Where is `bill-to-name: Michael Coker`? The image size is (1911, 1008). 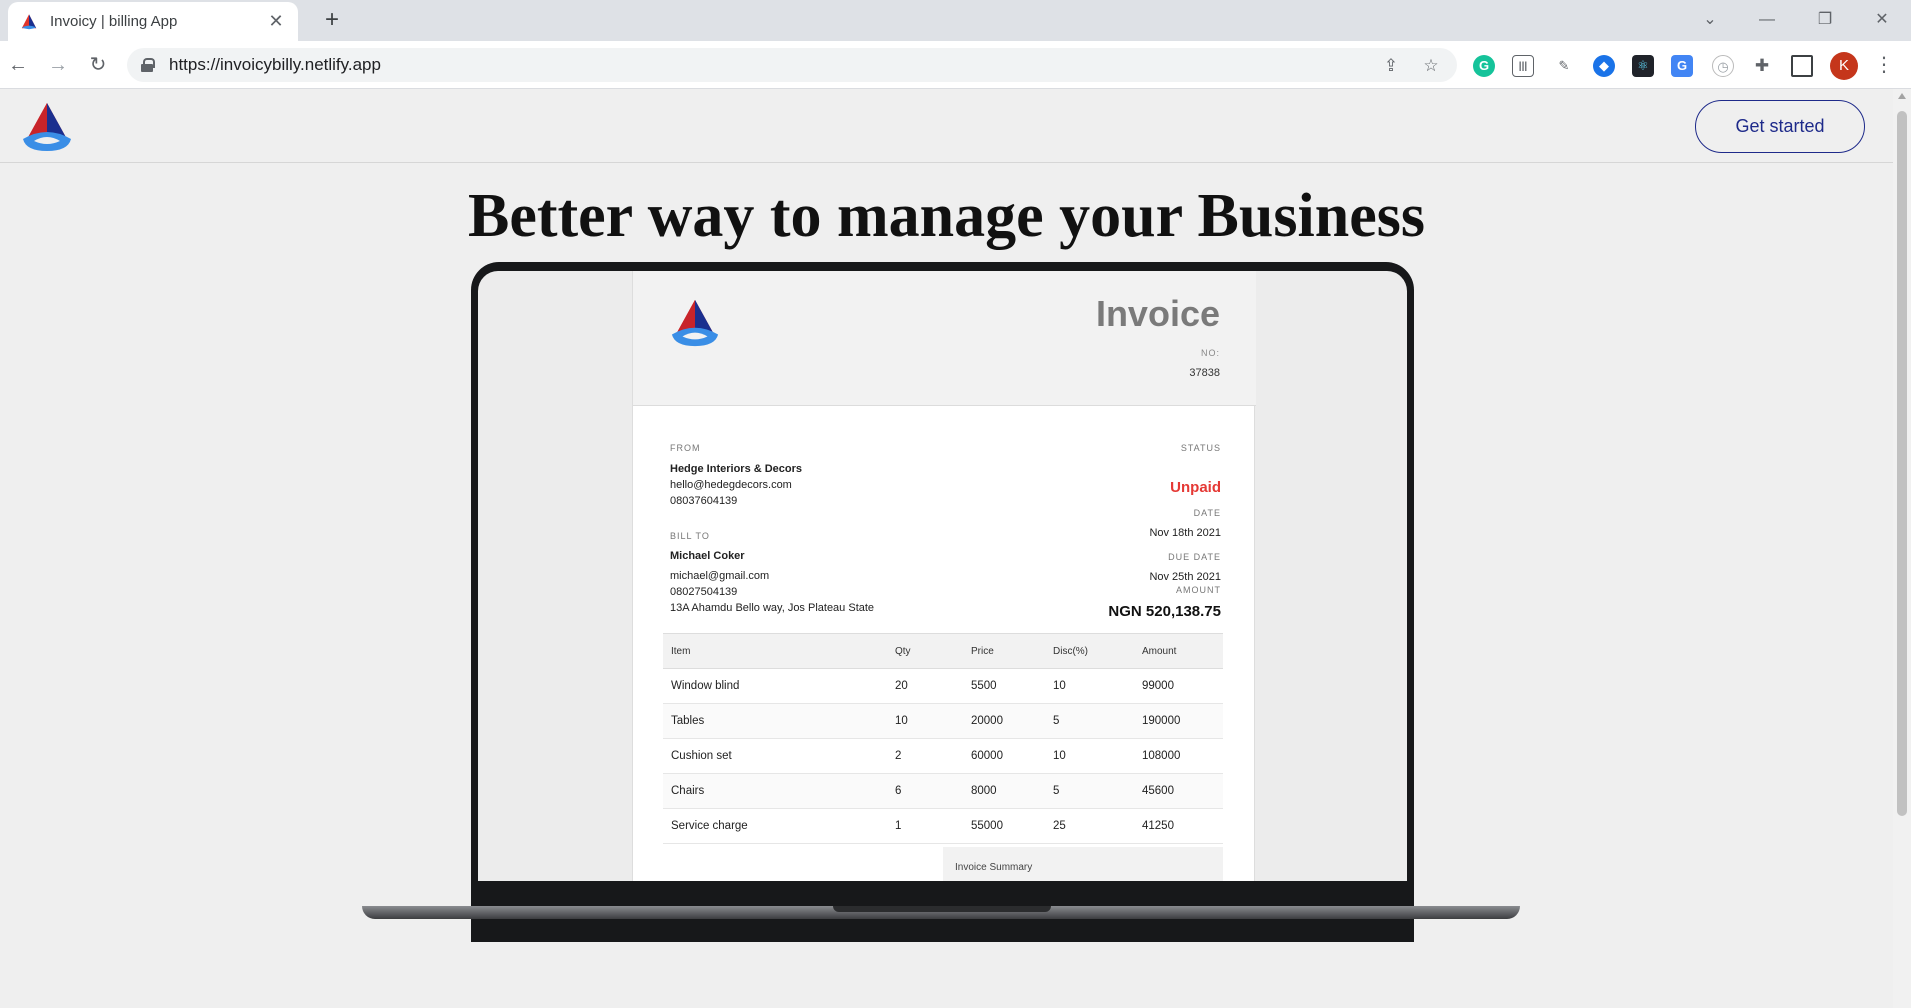
bill-to-name: Michael Coker is located at coordinates (707, 556).